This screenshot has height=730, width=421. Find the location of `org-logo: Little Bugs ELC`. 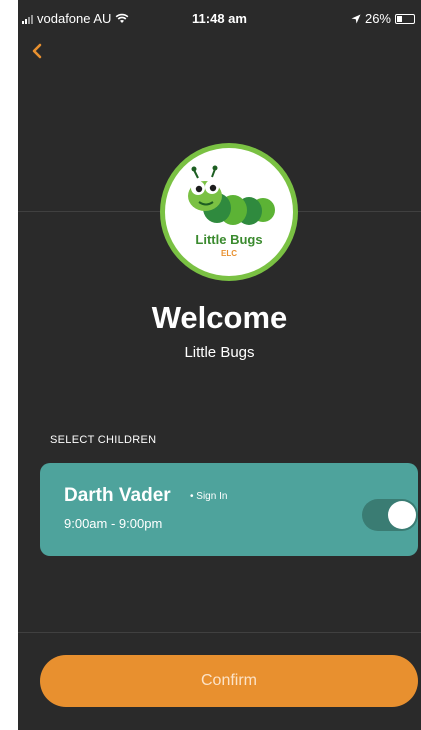

org-logo: Little Bugs ELC is located at coordinates (229, 212).